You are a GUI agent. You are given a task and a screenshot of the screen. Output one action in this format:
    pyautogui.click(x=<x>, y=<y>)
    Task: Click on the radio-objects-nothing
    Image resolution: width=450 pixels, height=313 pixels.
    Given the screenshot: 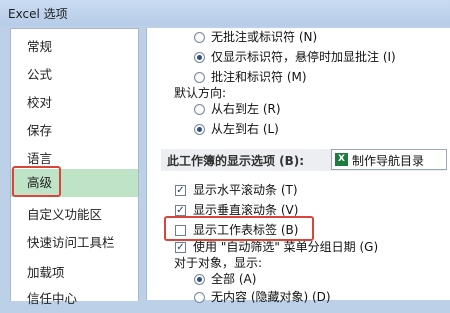 What is the action you would take?
    pyautogui.click(x=199, y=297)
    